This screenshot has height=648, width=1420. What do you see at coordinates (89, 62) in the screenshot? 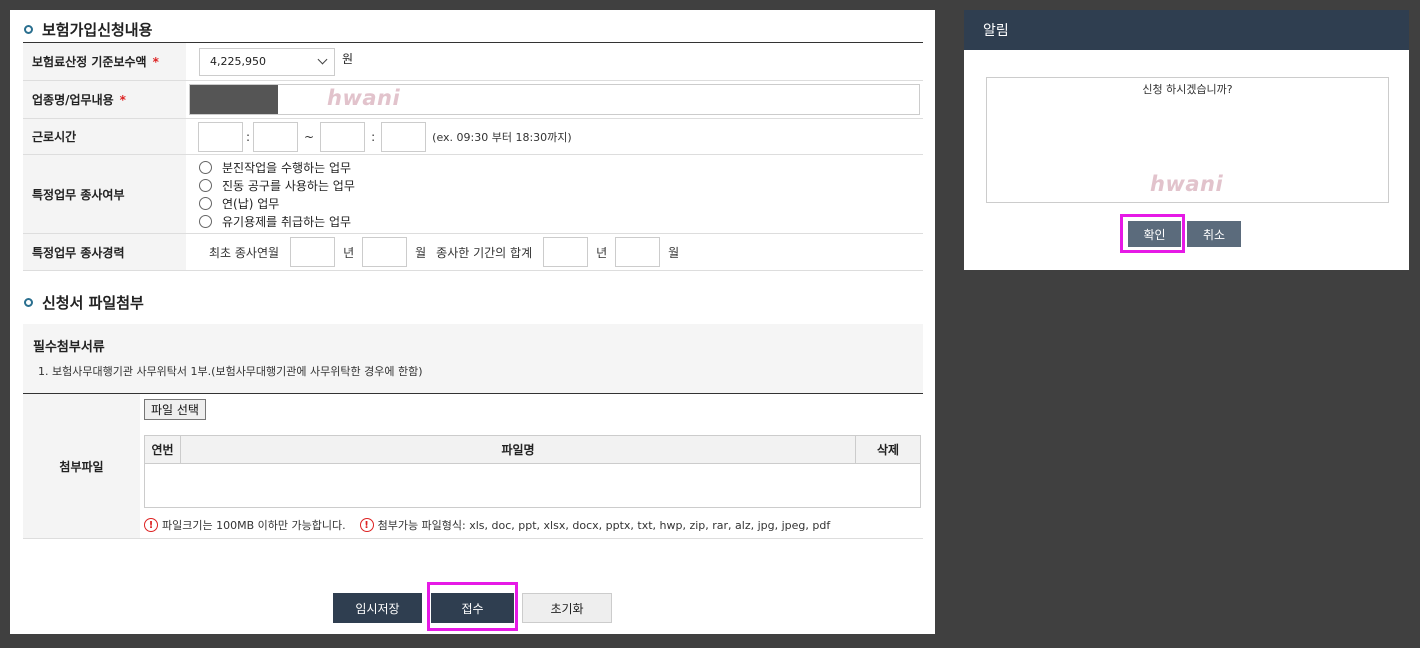
I see `wage-label: 보험료산정 기준보수액` at bounding box center [89, 62].